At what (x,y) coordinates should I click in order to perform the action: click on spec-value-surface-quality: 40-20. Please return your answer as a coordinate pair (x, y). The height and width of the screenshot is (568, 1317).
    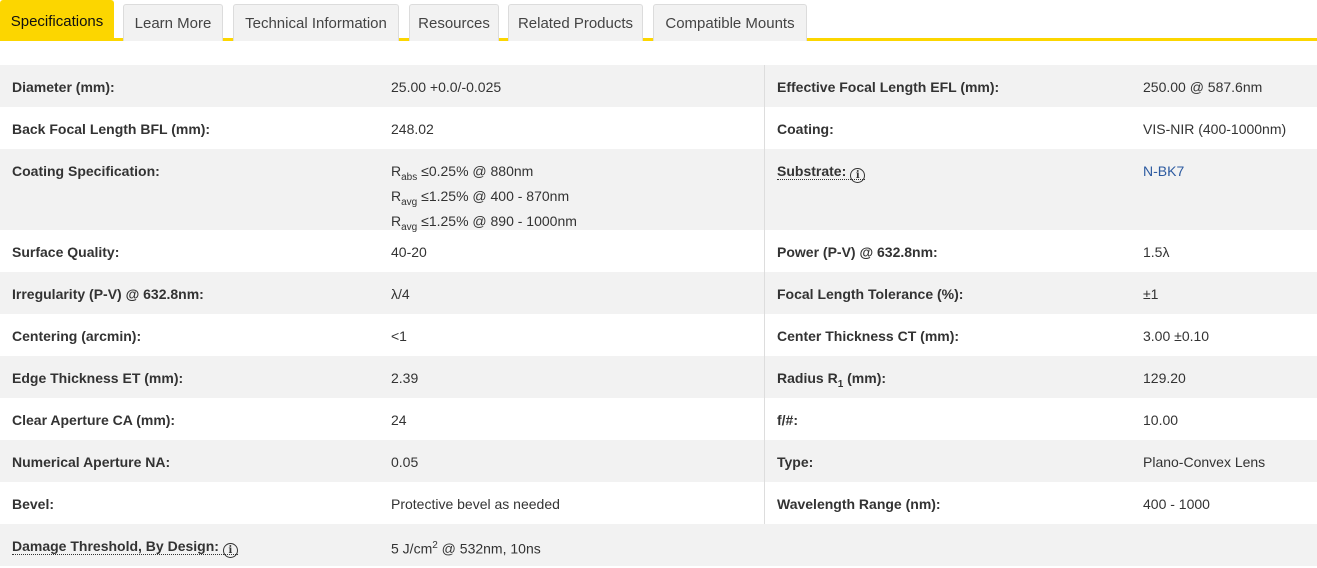
    Looking at the image, I should click on (409, 252).